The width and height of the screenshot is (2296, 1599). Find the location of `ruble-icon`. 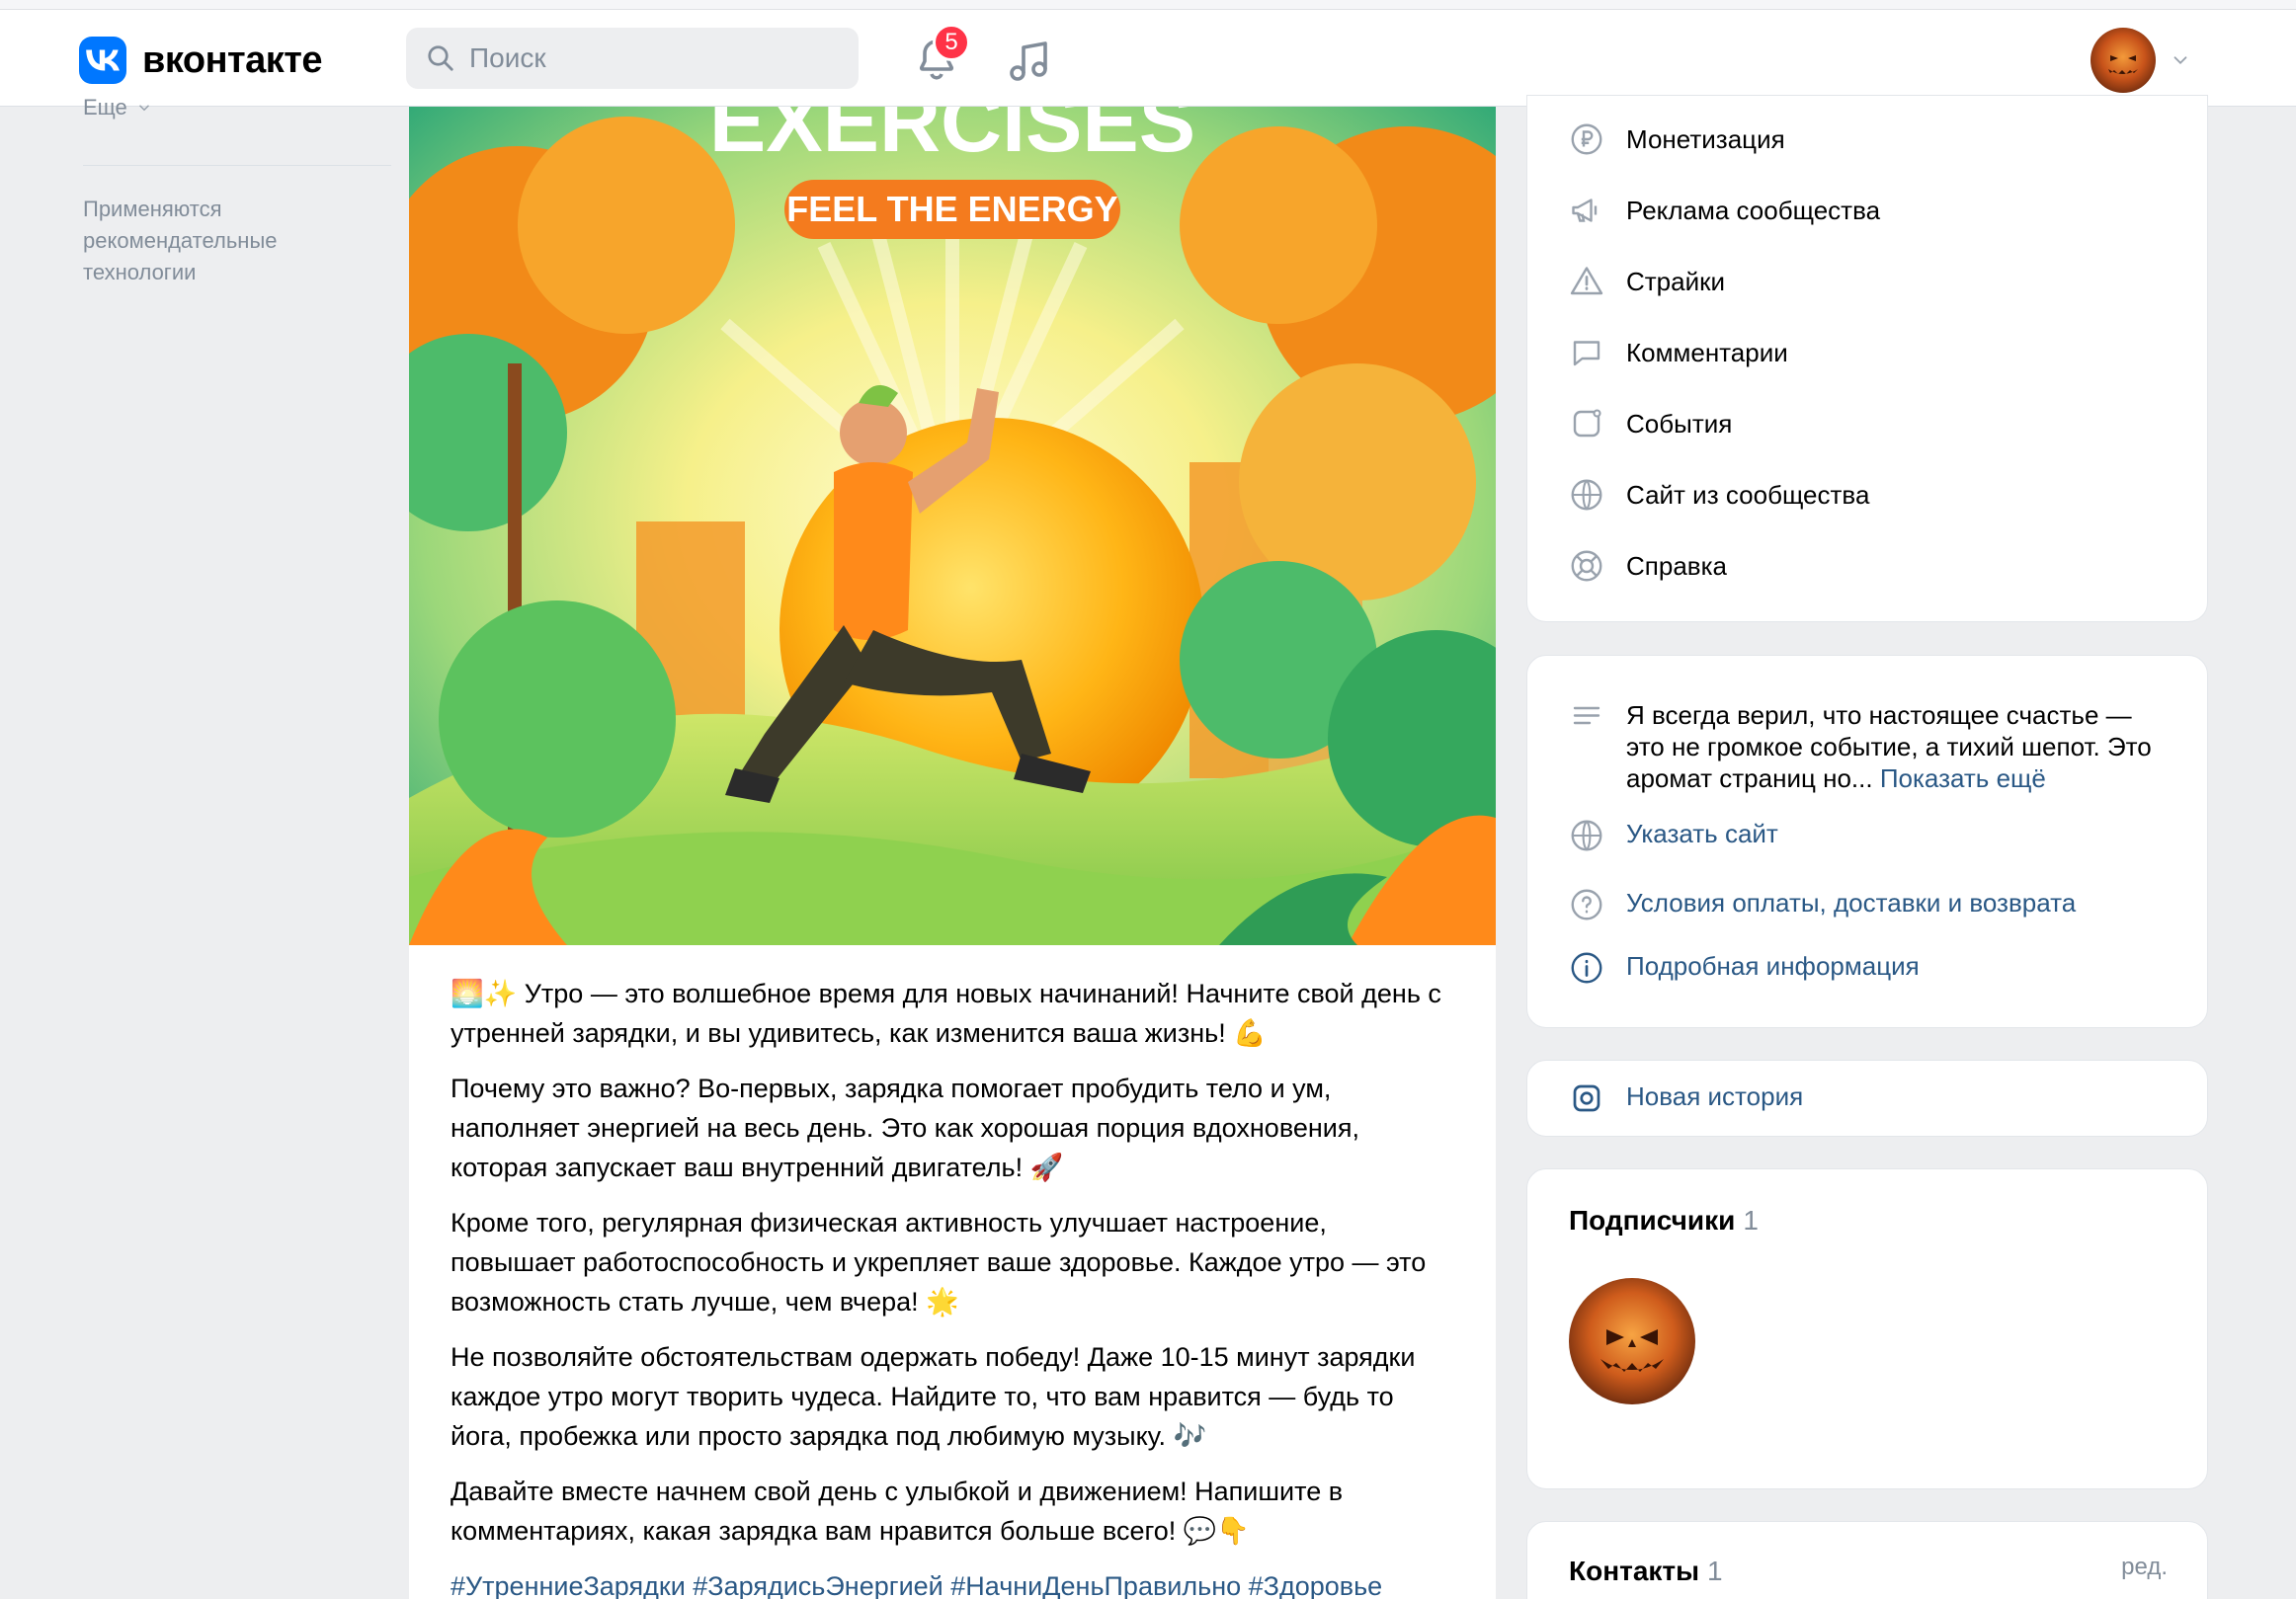

ruble-icon is located at coordinates (1586, 139).